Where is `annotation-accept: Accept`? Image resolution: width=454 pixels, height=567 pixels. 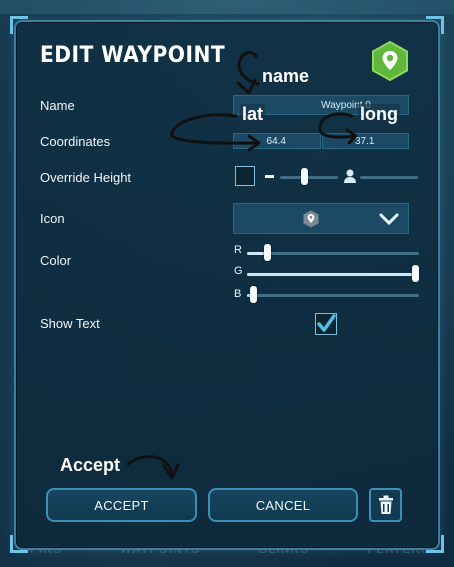
annotation-accept: Accept is located at coordinates (90, 465).